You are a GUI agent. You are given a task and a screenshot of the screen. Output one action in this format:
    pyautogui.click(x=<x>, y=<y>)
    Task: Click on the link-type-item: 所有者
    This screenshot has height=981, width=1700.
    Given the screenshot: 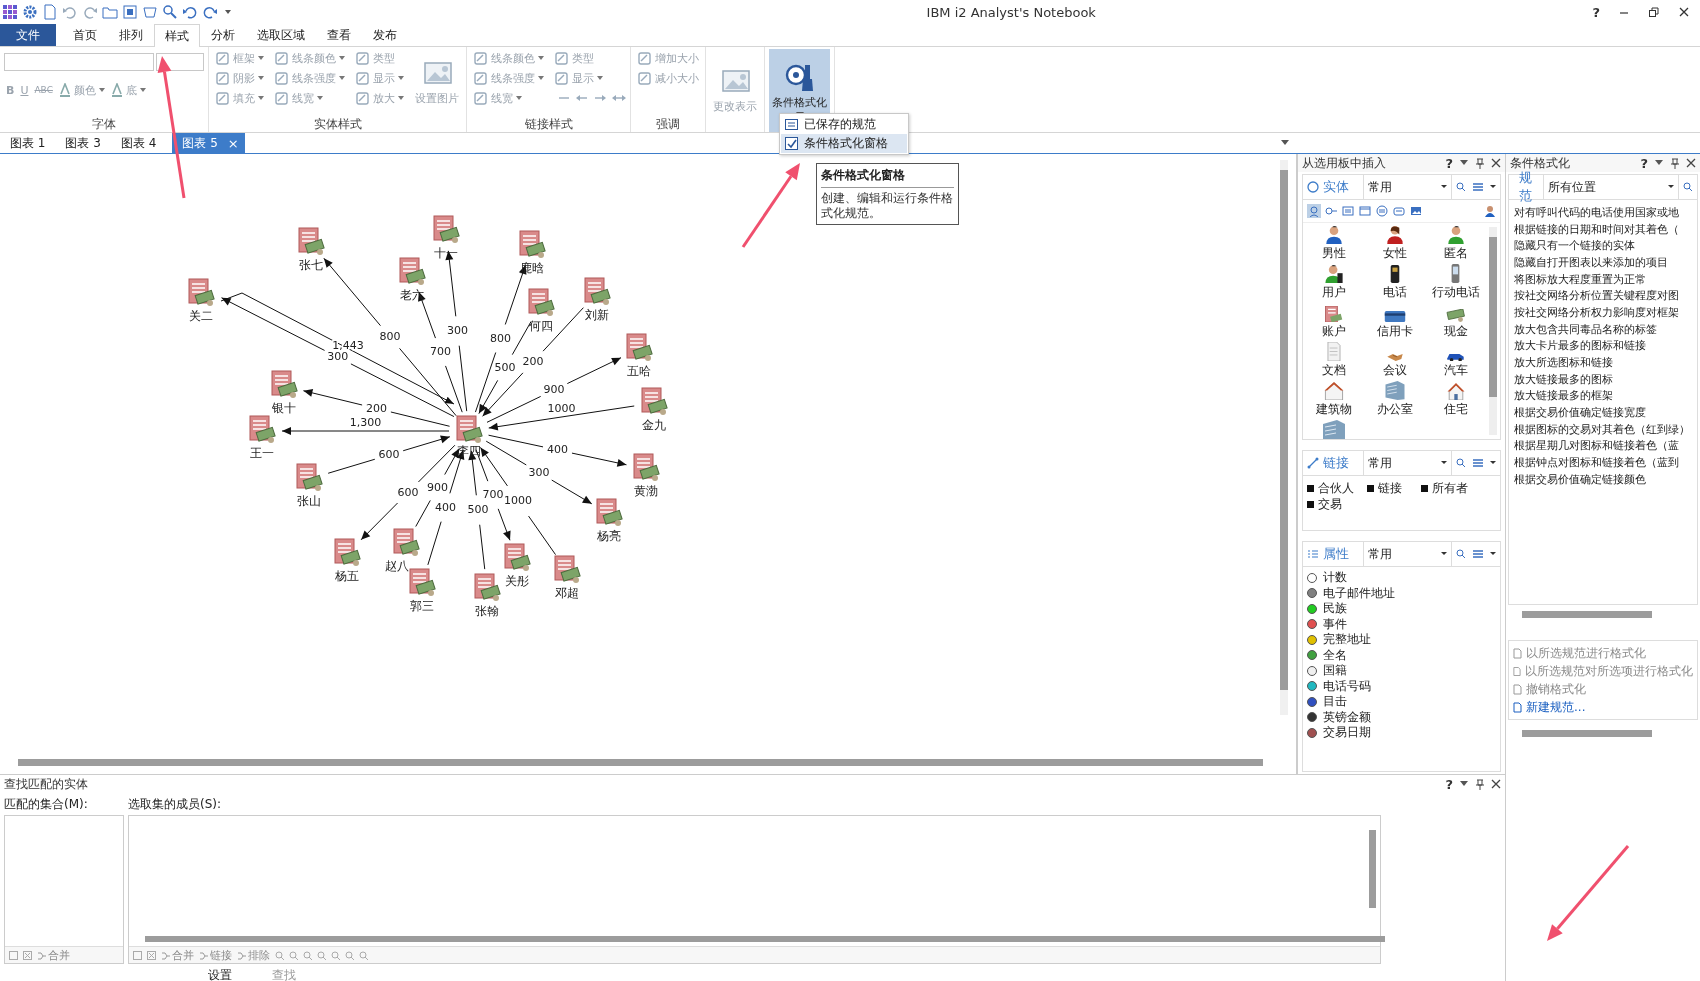 What is the action you would take?
    pyautogui.click(x=1455, y=488)
    